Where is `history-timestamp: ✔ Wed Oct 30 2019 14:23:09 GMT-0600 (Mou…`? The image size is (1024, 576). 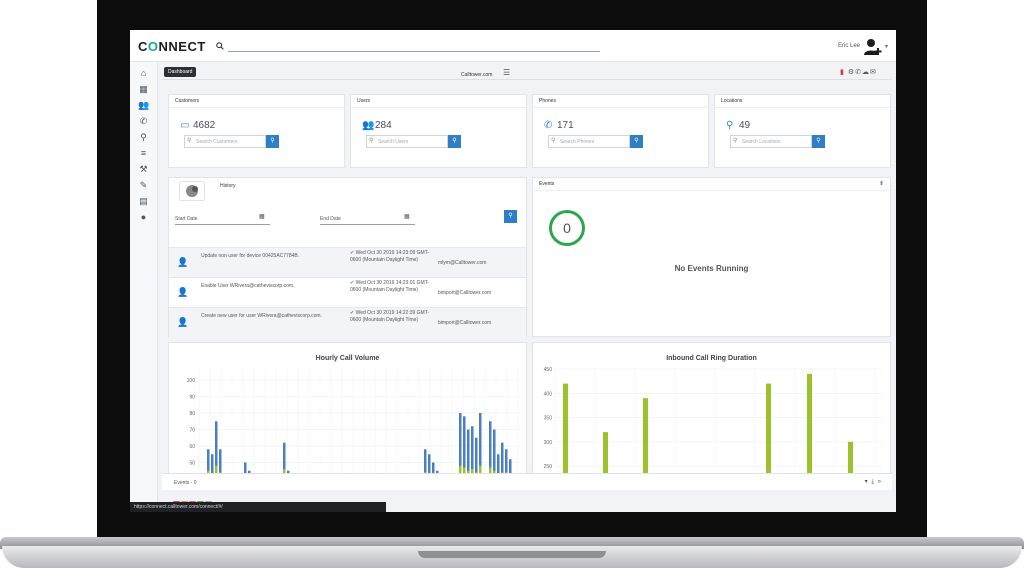 history-timestamp: ✔ Wed Oct 30 2019 14:23:09 GMT-0600 (Mou… is located at coordinates (395, 257).